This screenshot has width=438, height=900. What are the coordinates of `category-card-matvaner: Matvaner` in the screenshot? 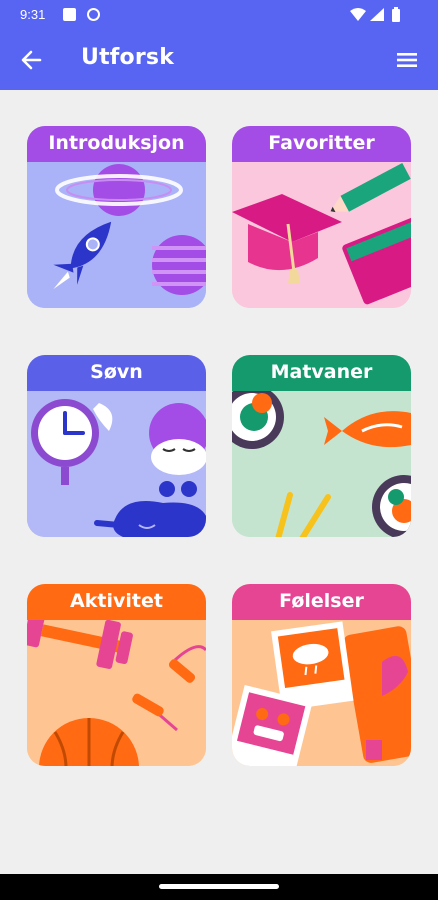 It's located at (321, 446).